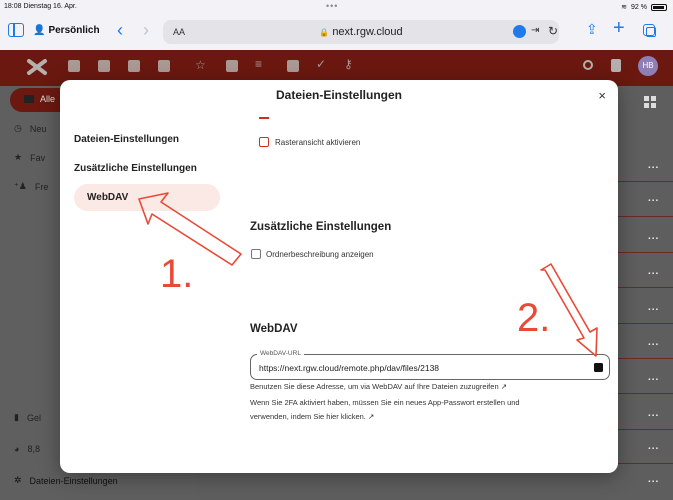 This screenshot has height=500, width=673. Describe the element at coordinates (350, 64) in the screenshot. I see `key-app-icon: ⚷` at that location.